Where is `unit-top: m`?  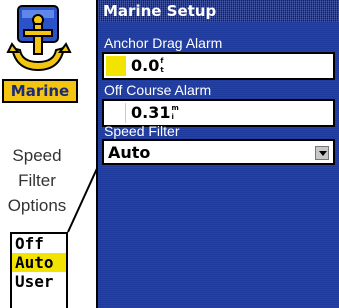
unit-top: m is located at coordinates (175, 108).